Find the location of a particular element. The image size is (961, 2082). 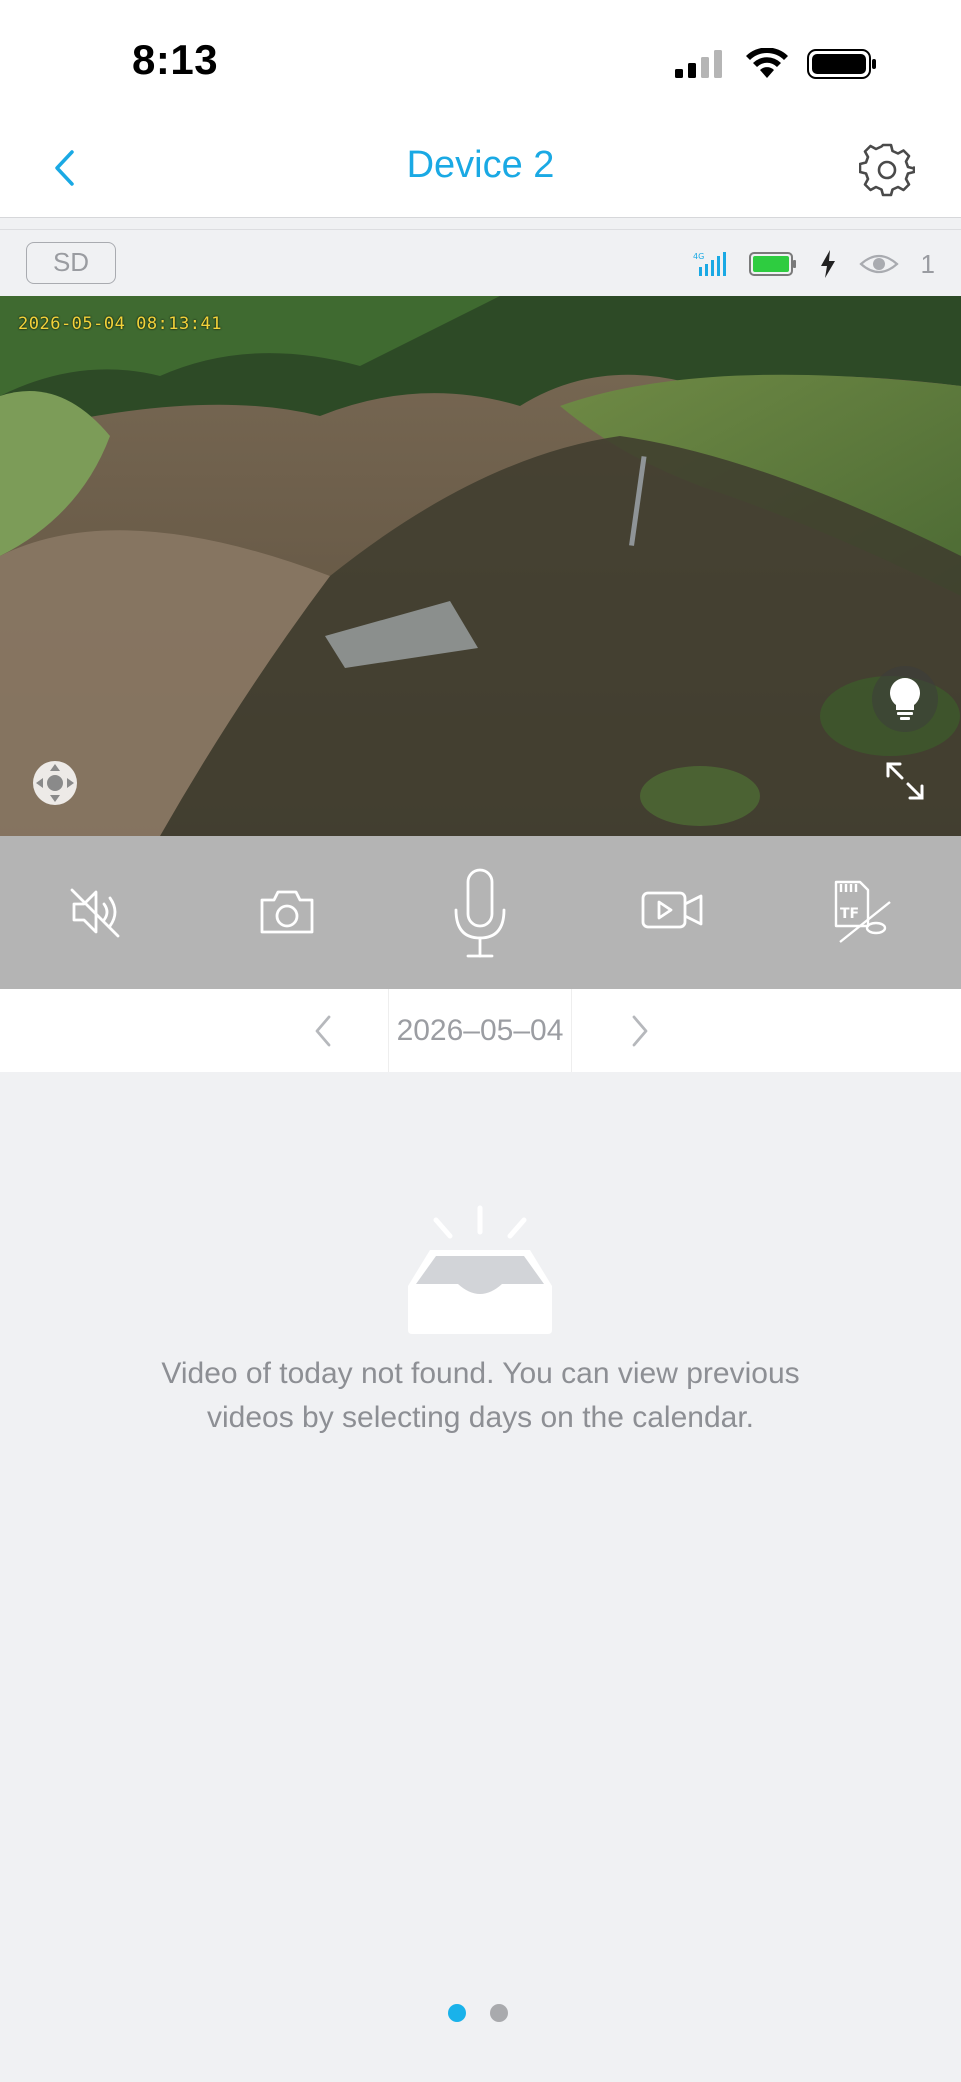

previous-day-chevron-icon is located at coordinates (323, 1031).